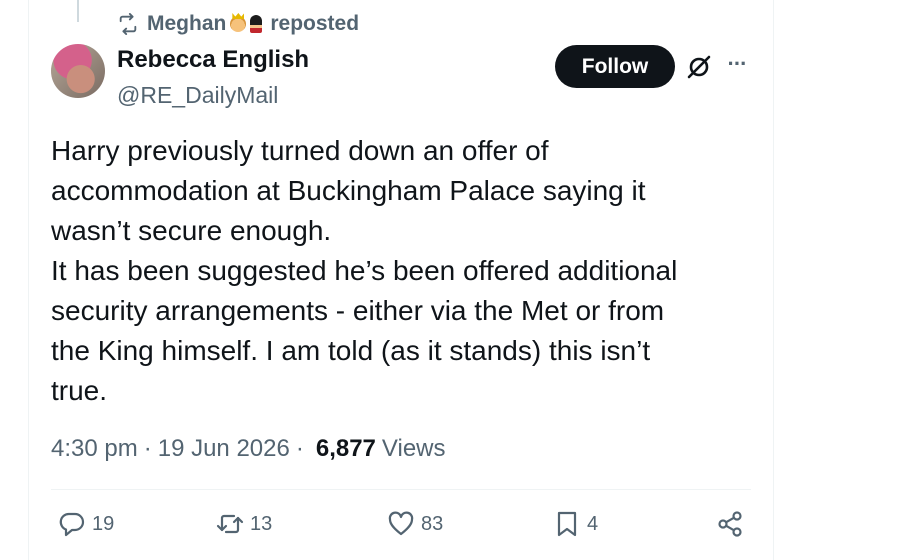  I want to click on views-count: 6,877, so click(345, 448).